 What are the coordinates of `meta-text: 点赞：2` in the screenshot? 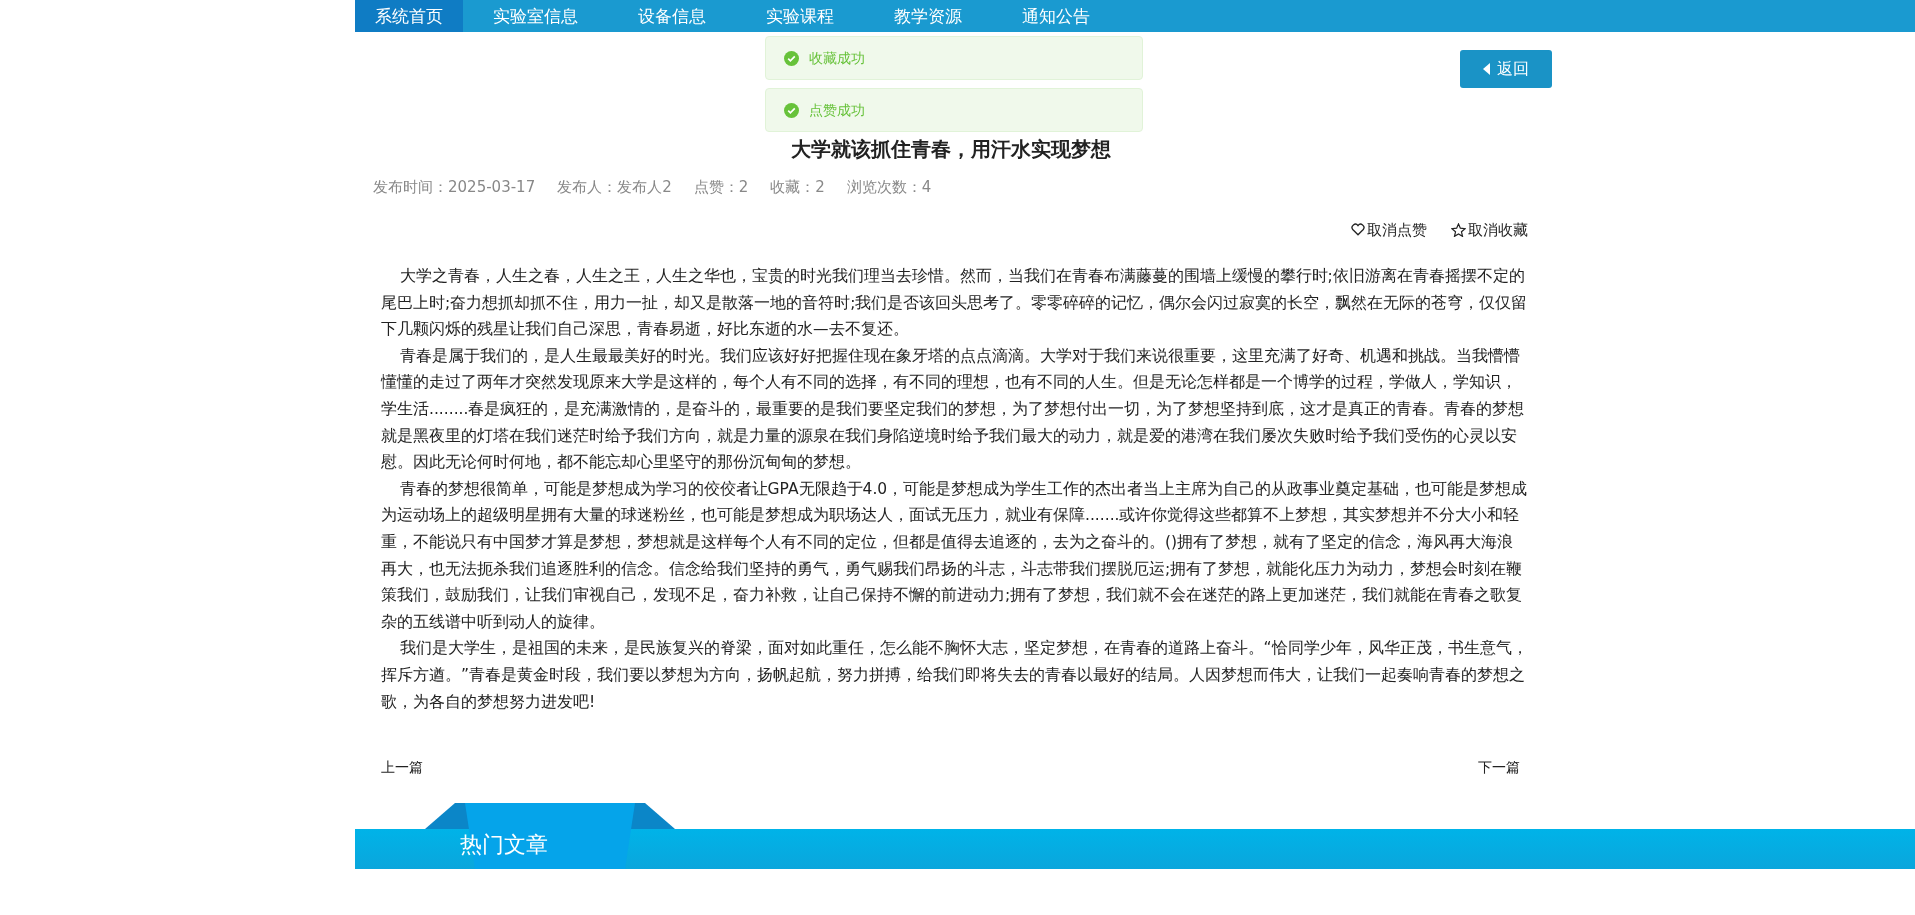 It's located at (721, 187).